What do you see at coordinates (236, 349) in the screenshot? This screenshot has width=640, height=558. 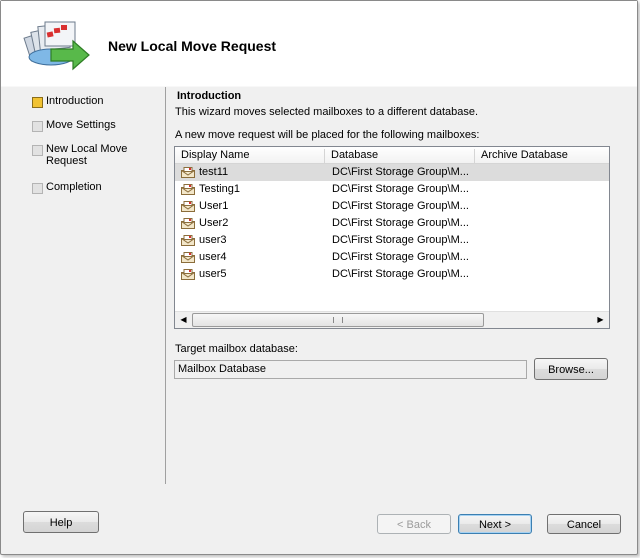 I see `target-database-label: Target mailbox database:` at bounding box center [236, 349].